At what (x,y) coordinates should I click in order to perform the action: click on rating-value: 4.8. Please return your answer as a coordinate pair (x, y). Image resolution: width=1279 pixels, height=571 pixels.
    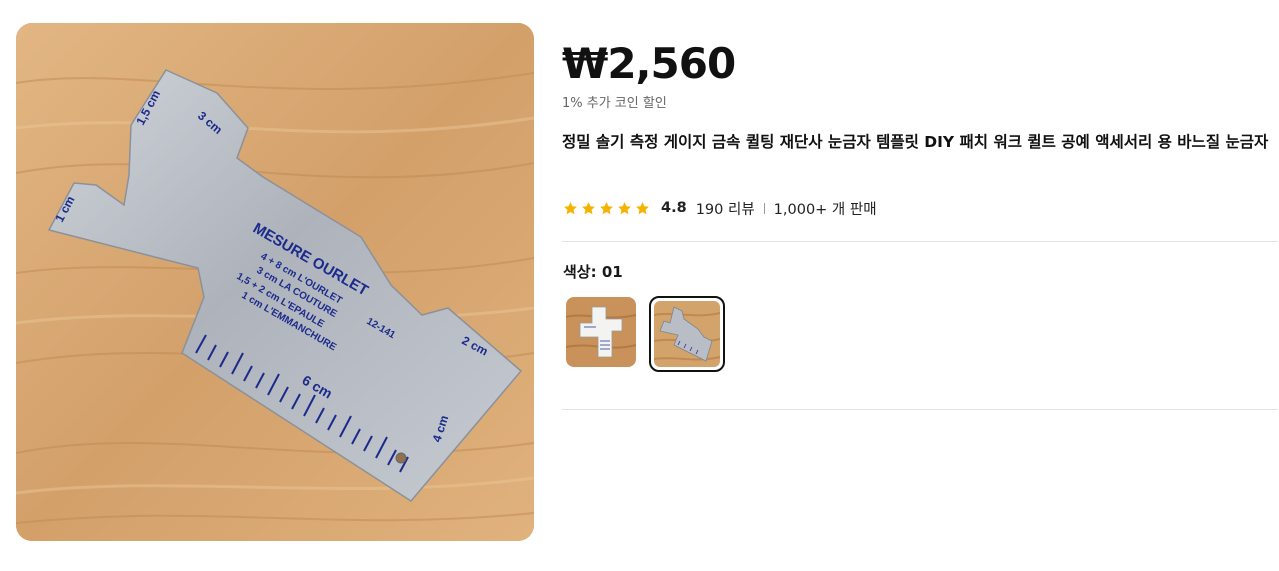
    Looking at the image, I should click on (674, 208).